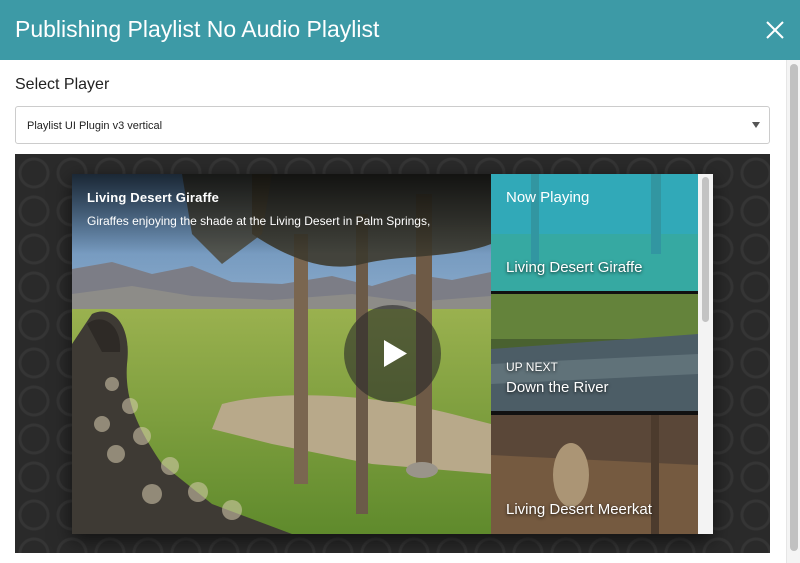 The width and height of the screenshot is (800, 563). I want to click on select-player-label: Select Player, so click(62, 84).